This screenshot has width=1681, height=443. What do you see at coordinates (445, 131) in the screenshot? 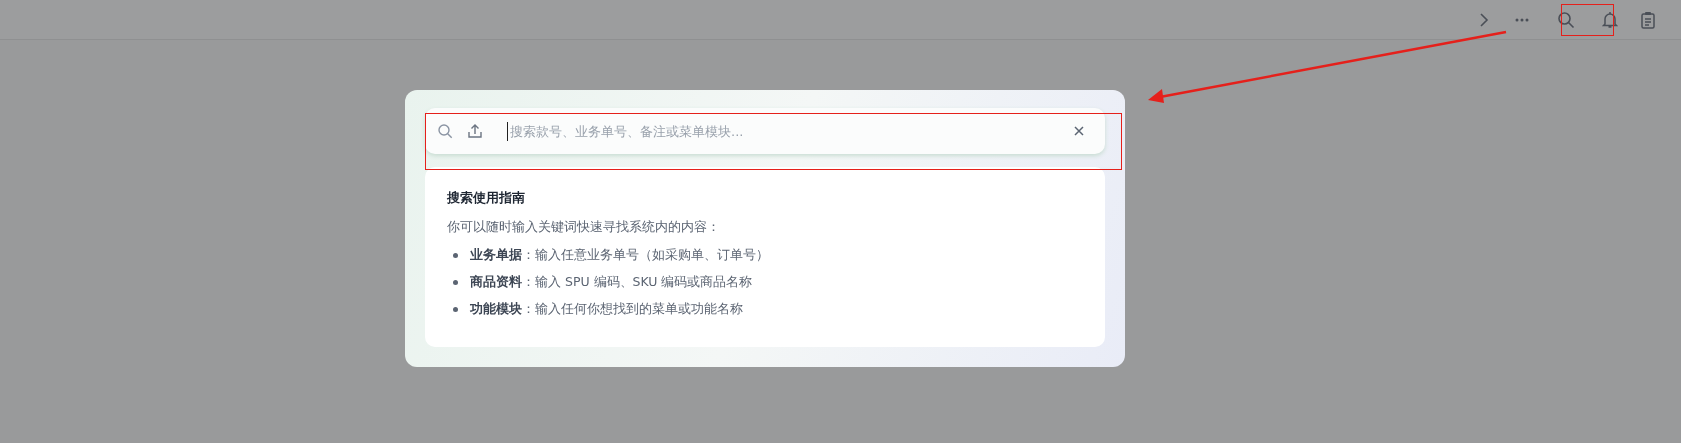
I see `search-icon` at bounding box center [445, 131].